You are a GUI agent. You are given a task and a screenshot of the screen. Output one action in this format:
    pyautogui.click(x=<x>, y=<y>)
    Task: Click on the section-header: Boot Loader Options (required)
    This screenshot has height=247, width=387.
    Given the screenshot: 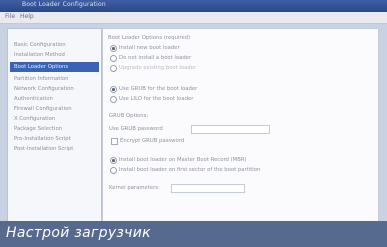 What is the action you would take?
    pyautogui.click(x=149, y=38)
    